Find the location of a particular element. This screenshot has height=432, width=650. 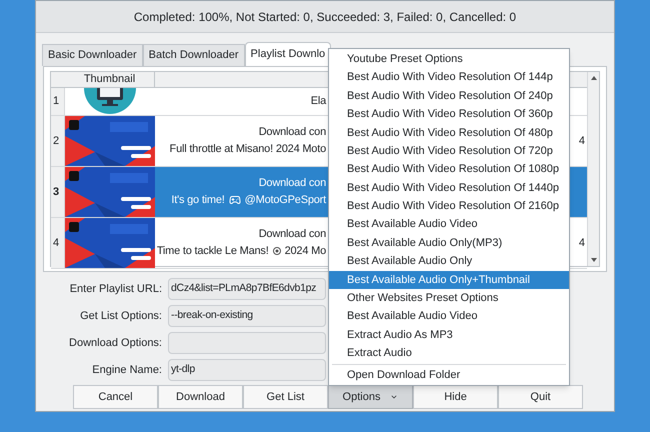

menu-section-header: Youtube Preset Options is located at coordinates (405, 59).